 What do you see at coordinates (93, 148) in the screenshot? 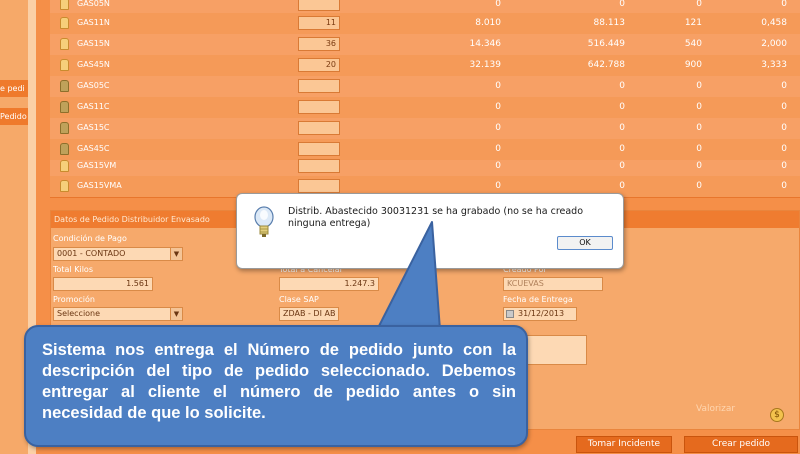
I see `product-name: GAS45C` at bounding box center [93, 148].